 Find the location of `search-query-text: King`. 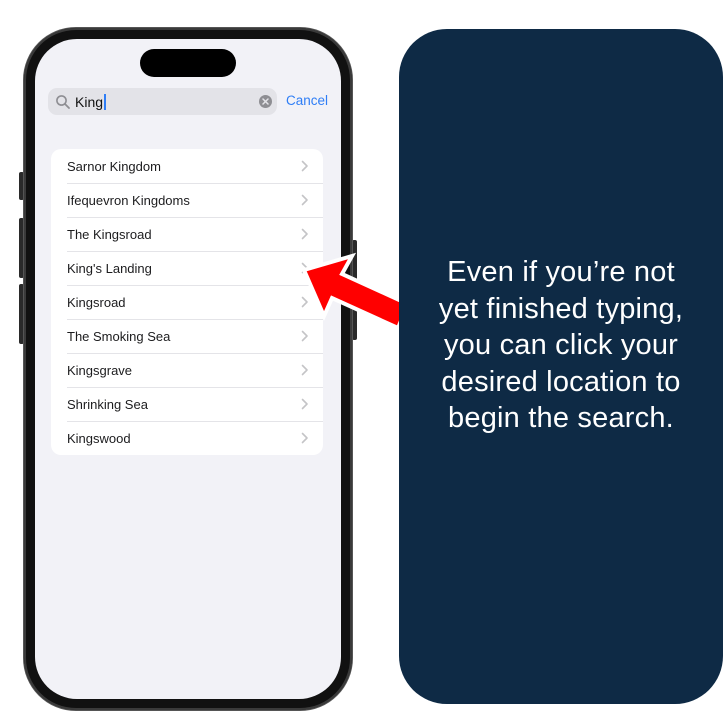

search-query-text: King is located at coordinates (89, 101).